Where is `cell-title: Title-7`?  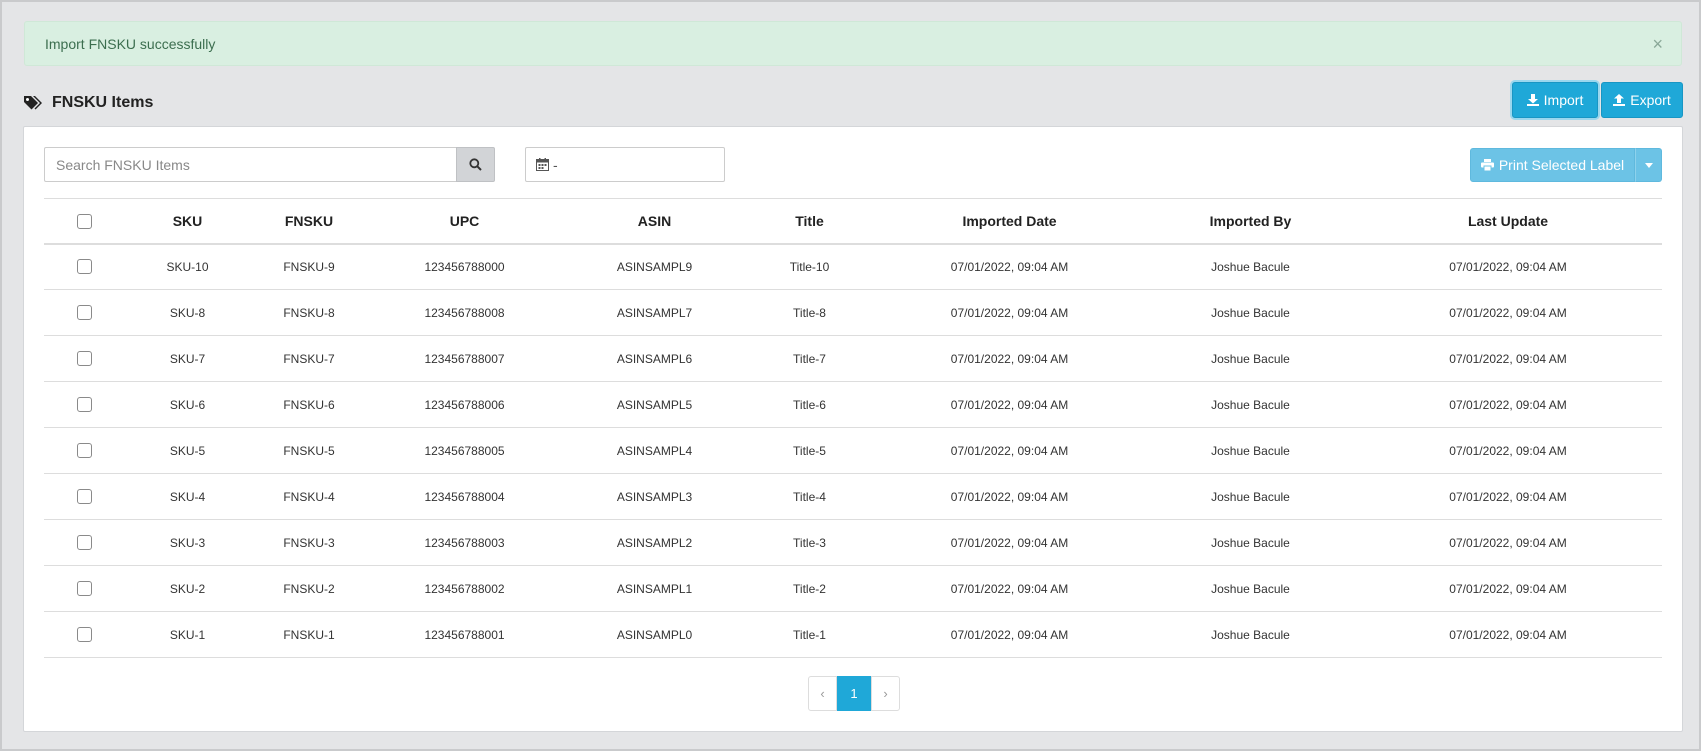
cell-title: Title-7 is located at coordinates (809, 358).